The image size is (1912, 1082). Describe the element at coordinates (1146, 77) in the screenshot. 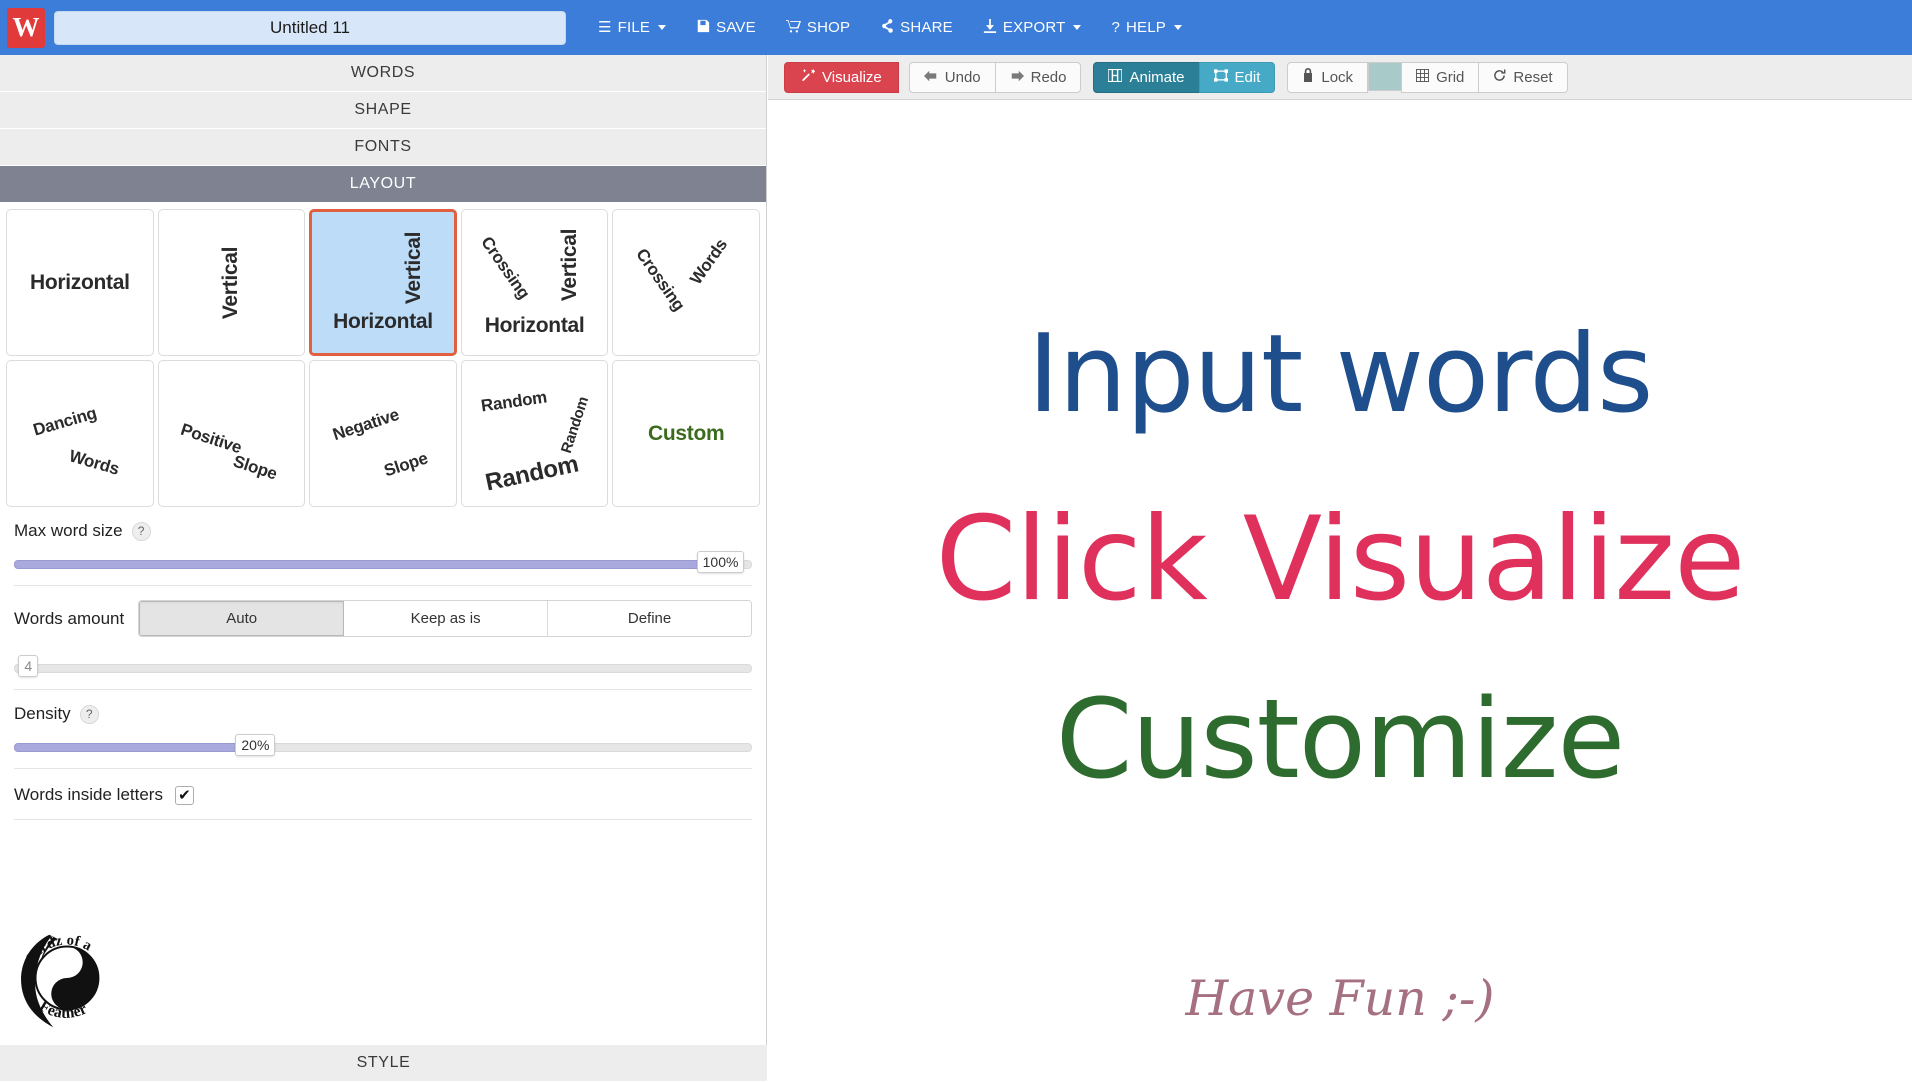

I see `animate-button: Animate` at that location.